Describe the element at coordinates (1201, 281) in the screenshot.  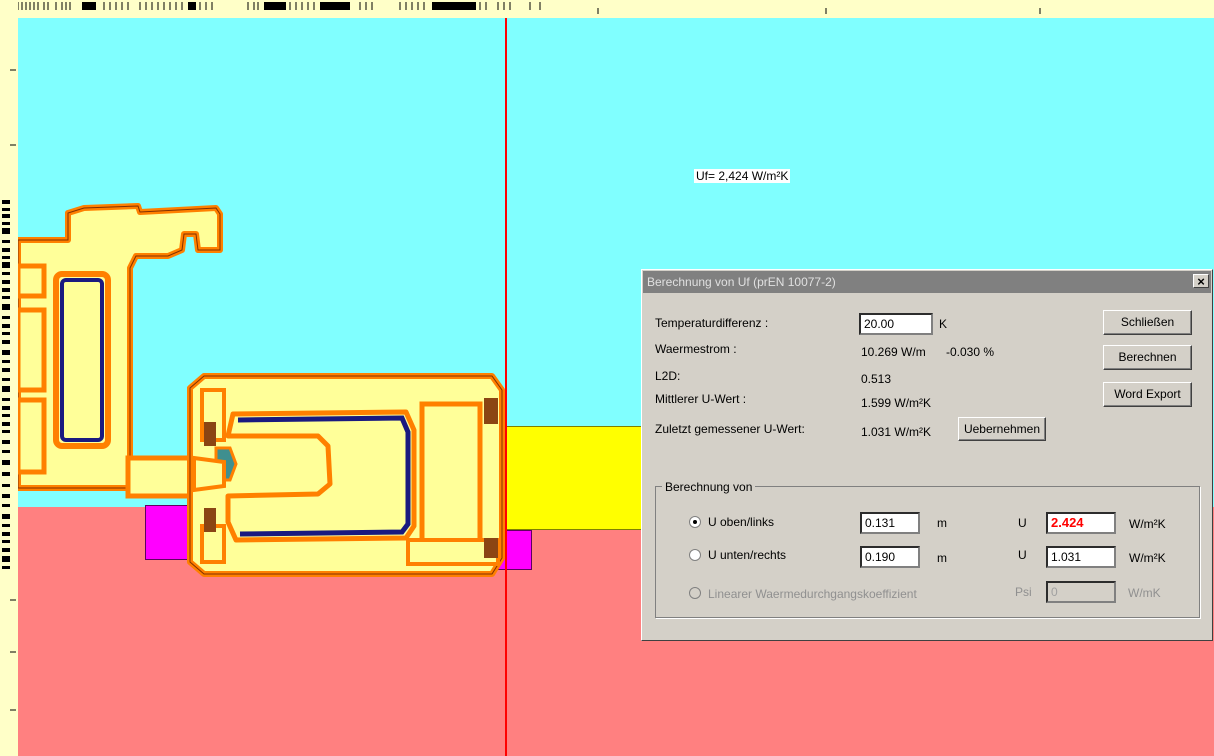
I see `close-icon: ×` at that location.